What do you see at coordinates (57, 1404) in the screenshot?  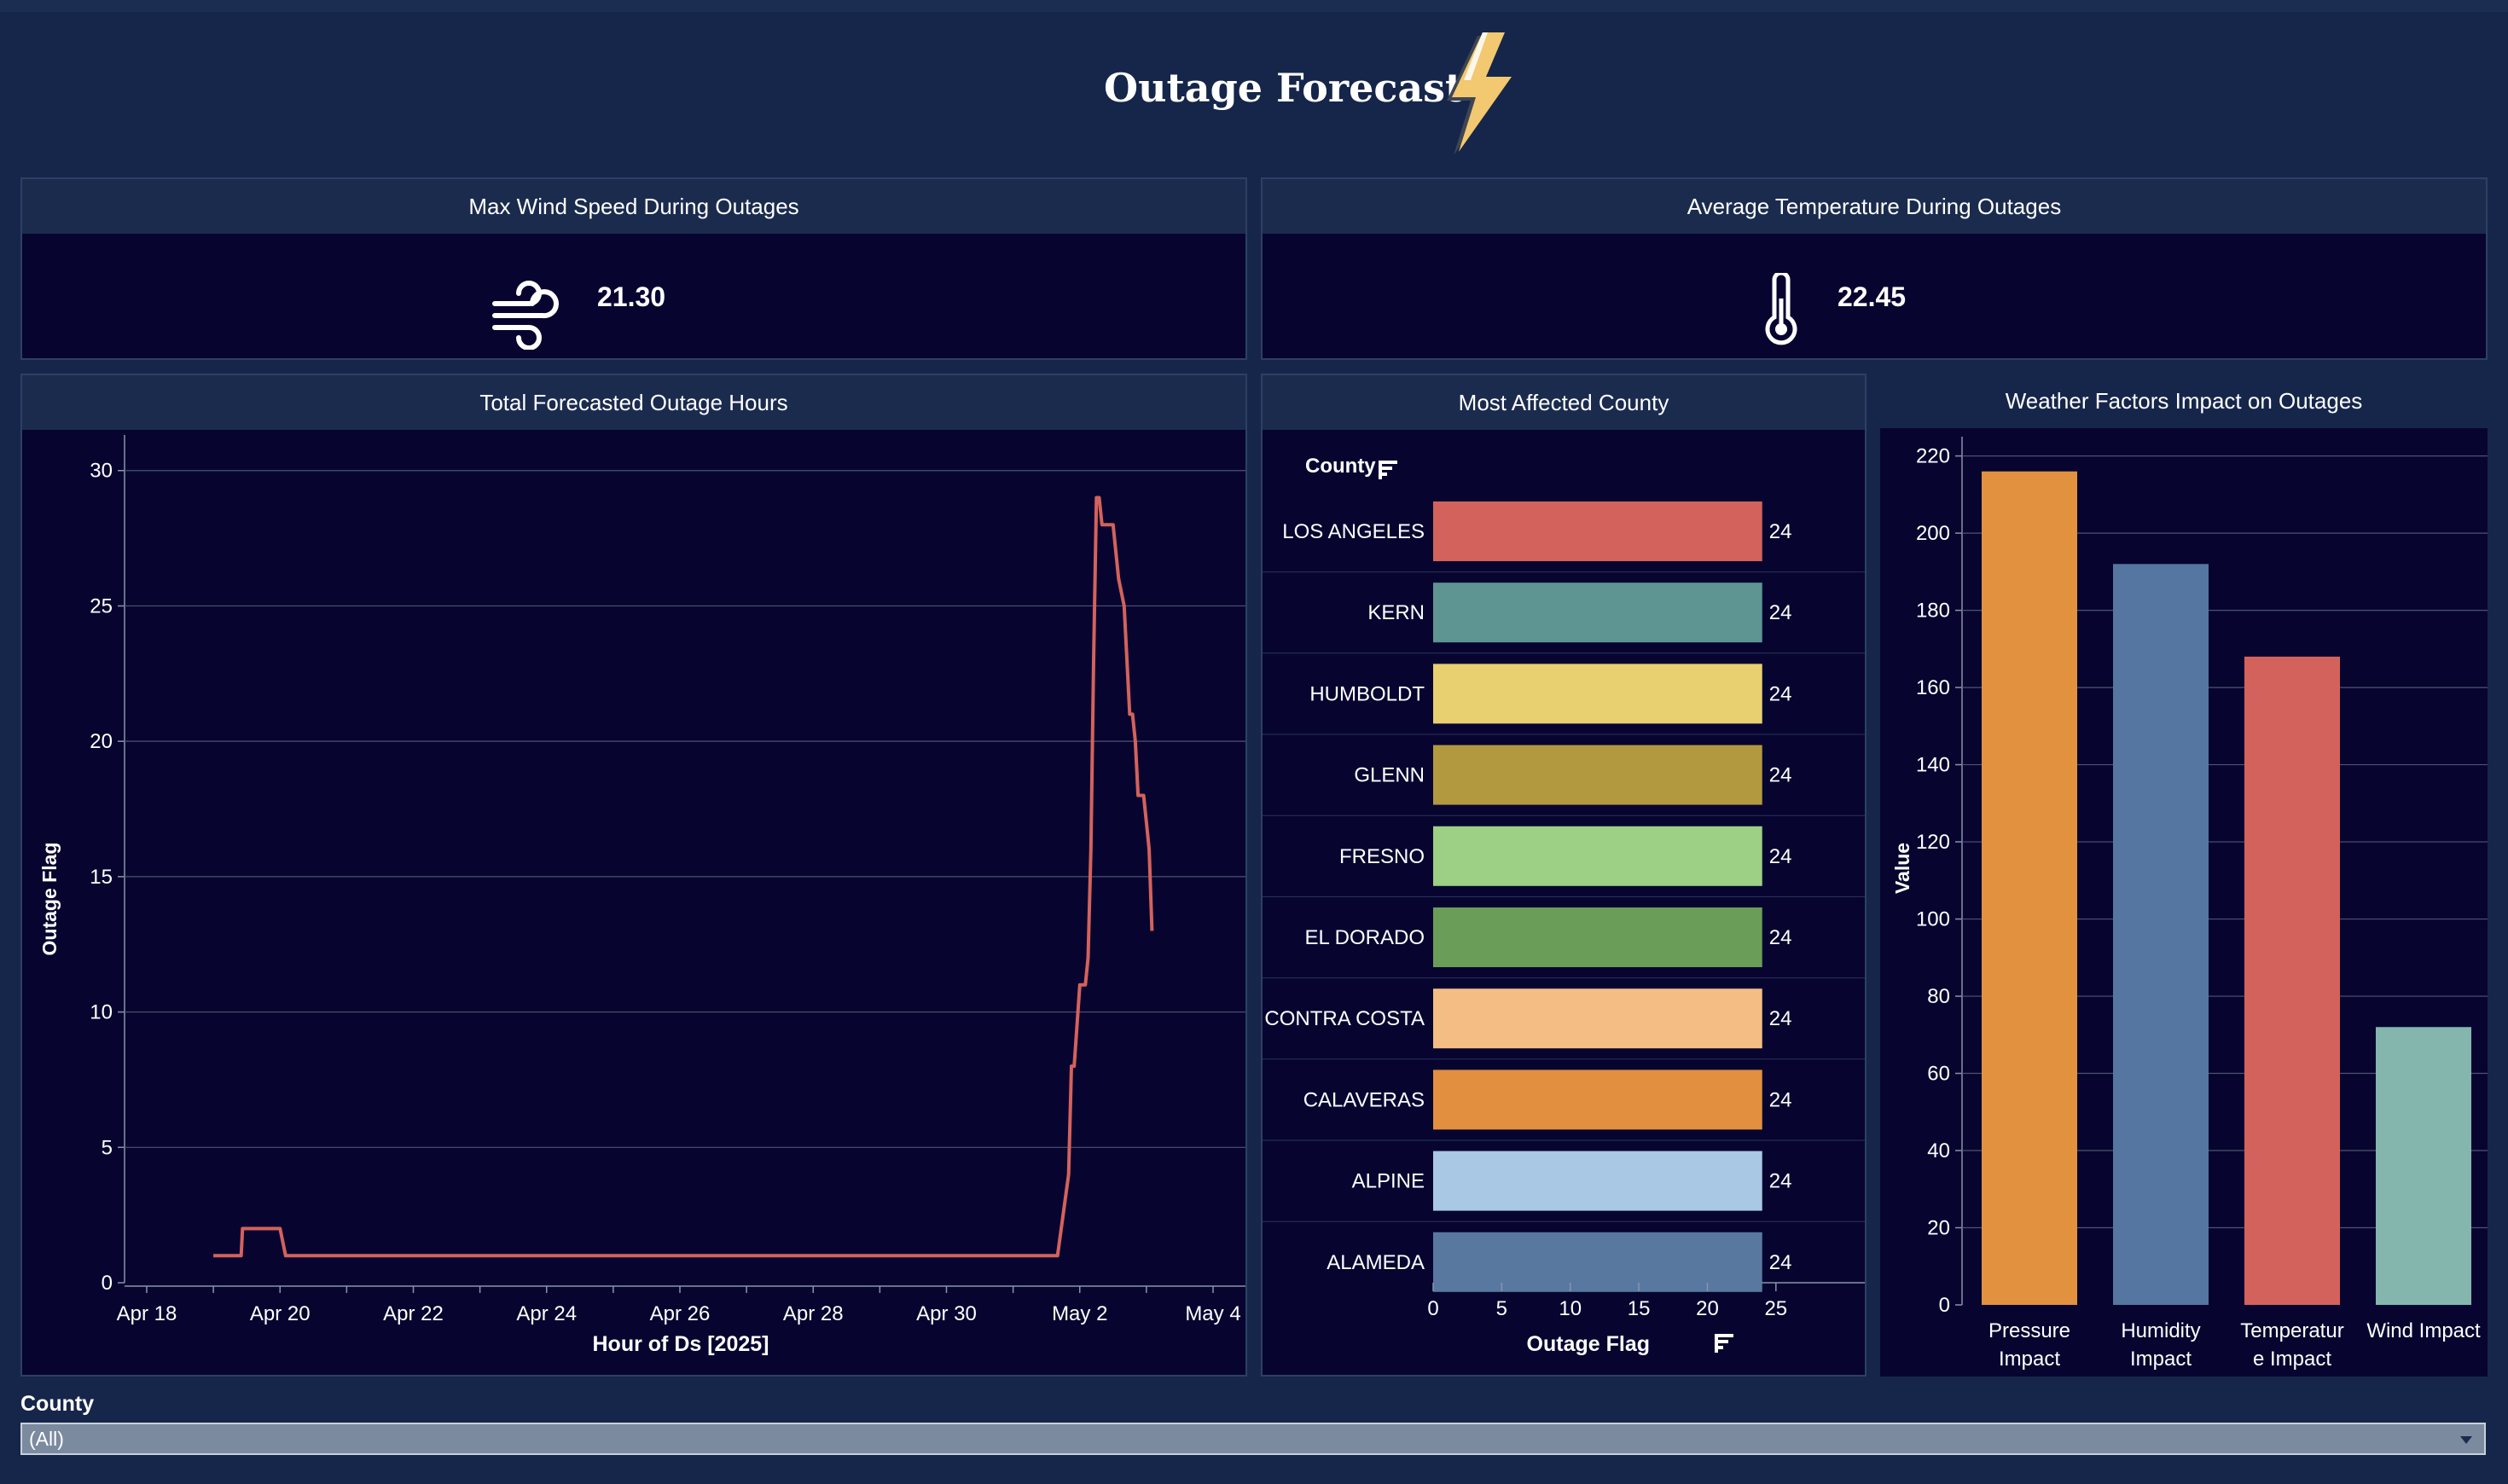 I see `county-filter-label: County` at bounding box center [57, 1404].